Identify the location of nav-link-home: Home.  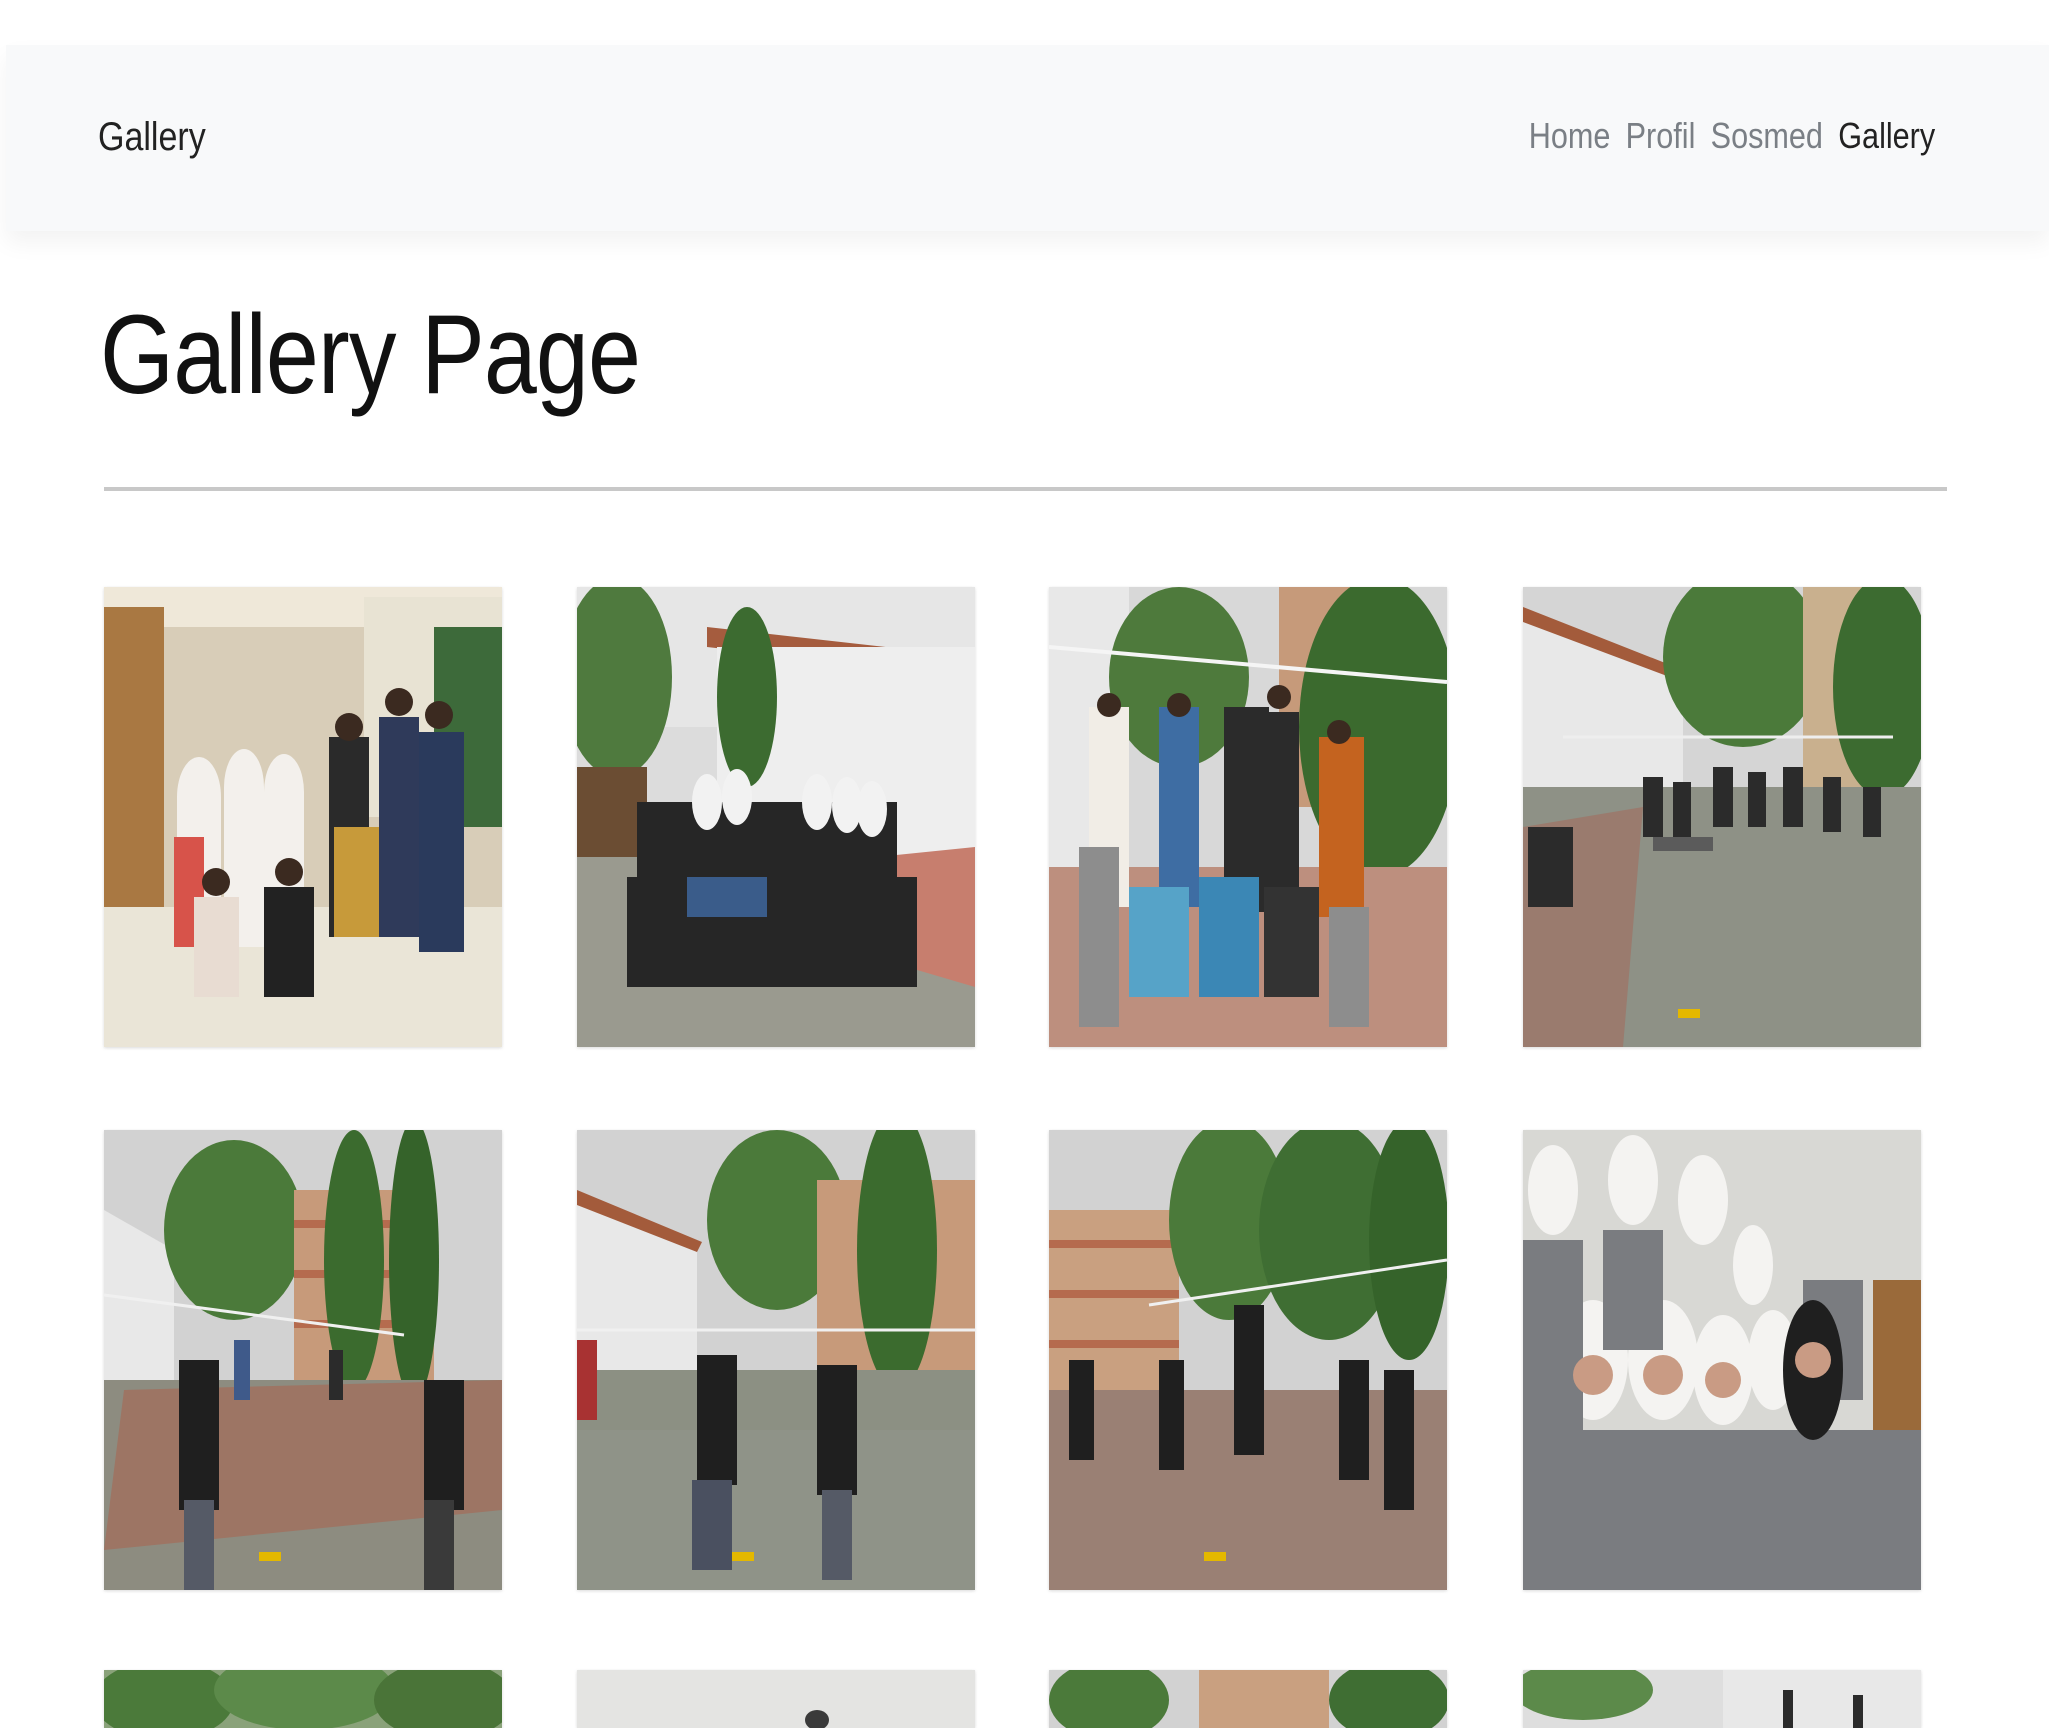
(1570, 136).